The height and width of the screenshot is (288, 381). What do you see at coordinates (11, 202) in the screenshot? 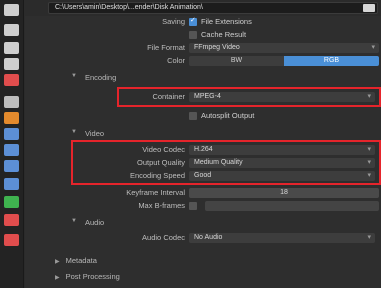
I see `data-icon` at bounding box center [11, 202].